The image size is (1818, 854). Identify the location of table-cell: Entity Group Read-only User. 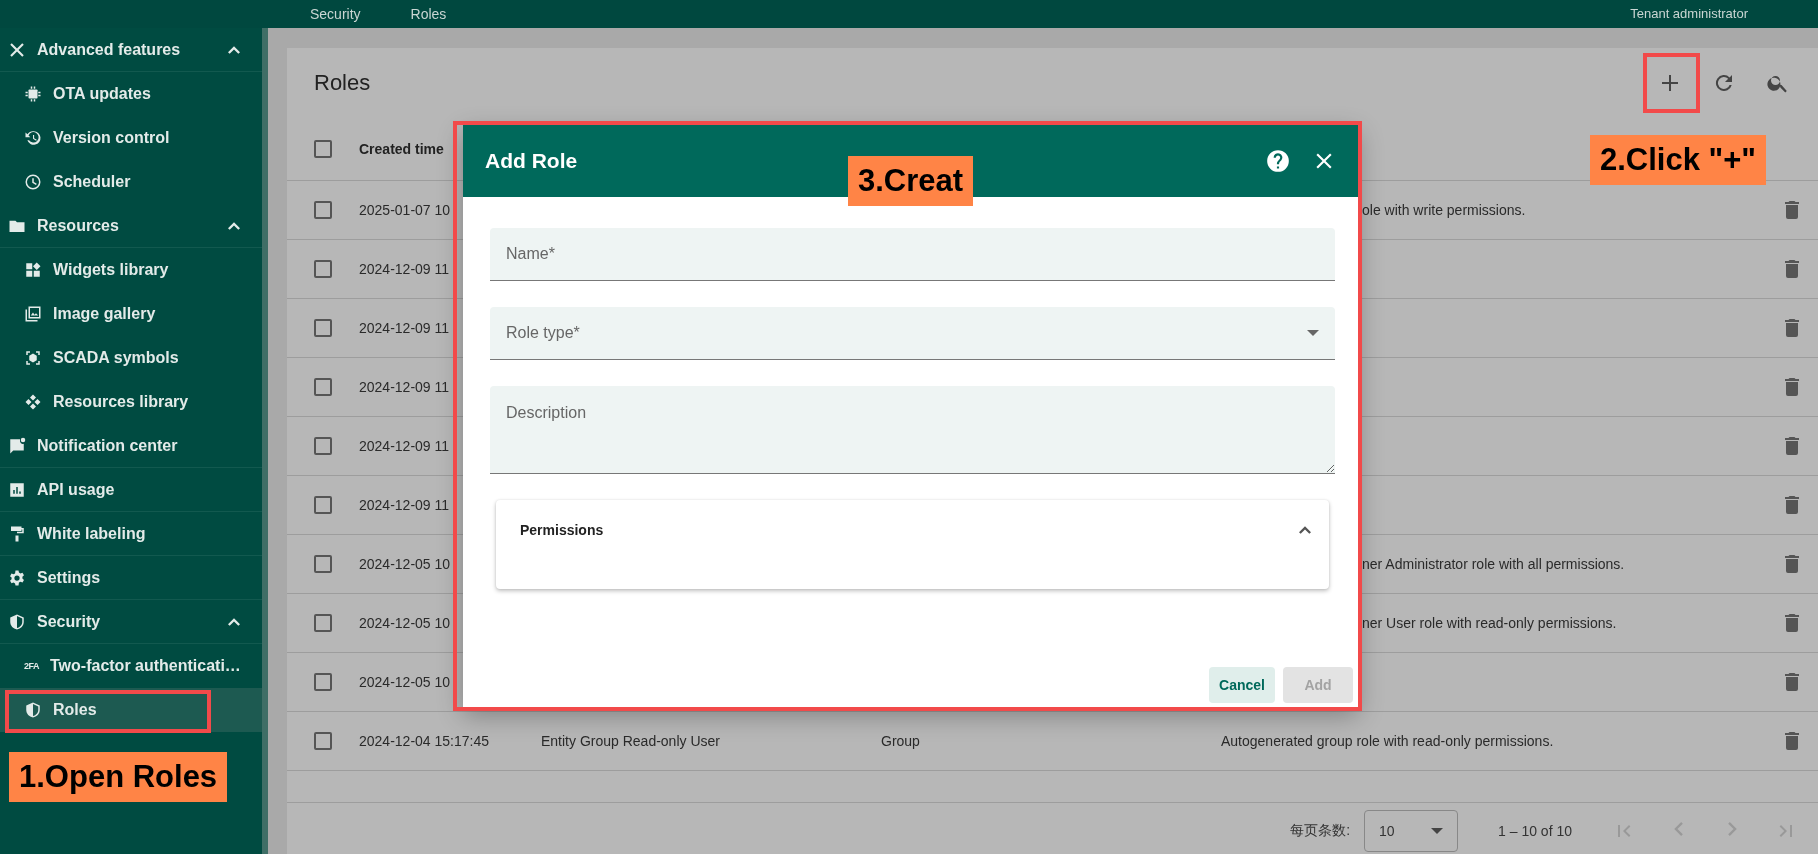
(630, 741).